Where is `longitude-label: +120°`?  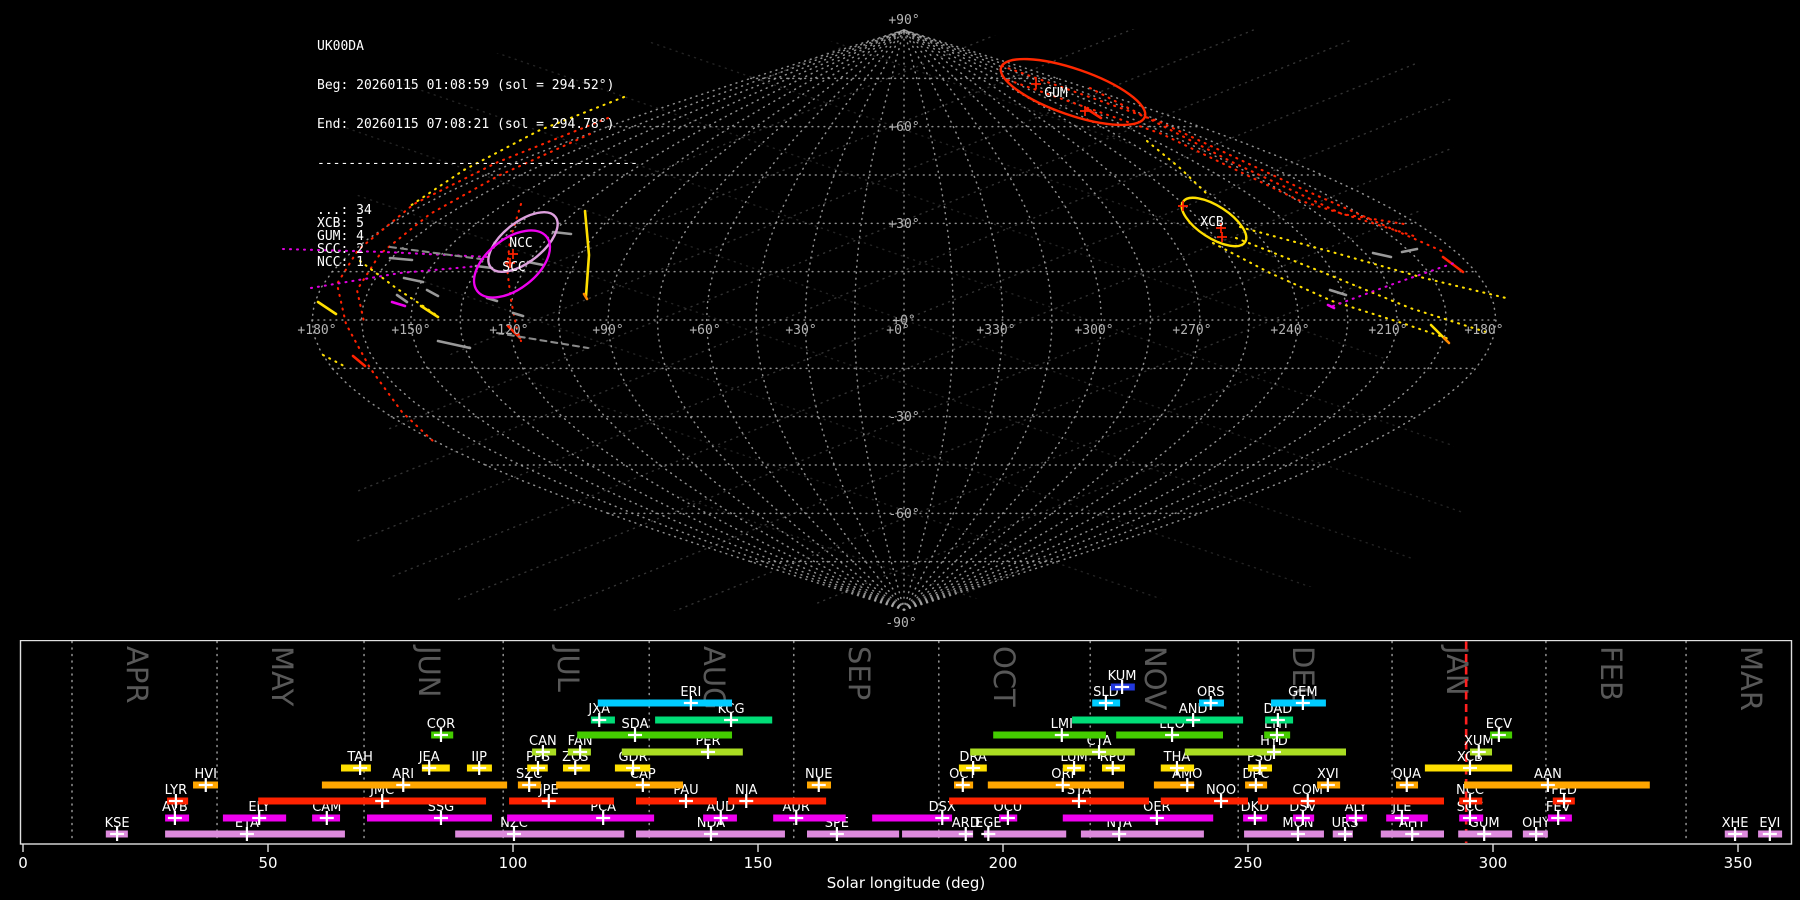 longitude-label: +120° is located at coordinates (508, 330).